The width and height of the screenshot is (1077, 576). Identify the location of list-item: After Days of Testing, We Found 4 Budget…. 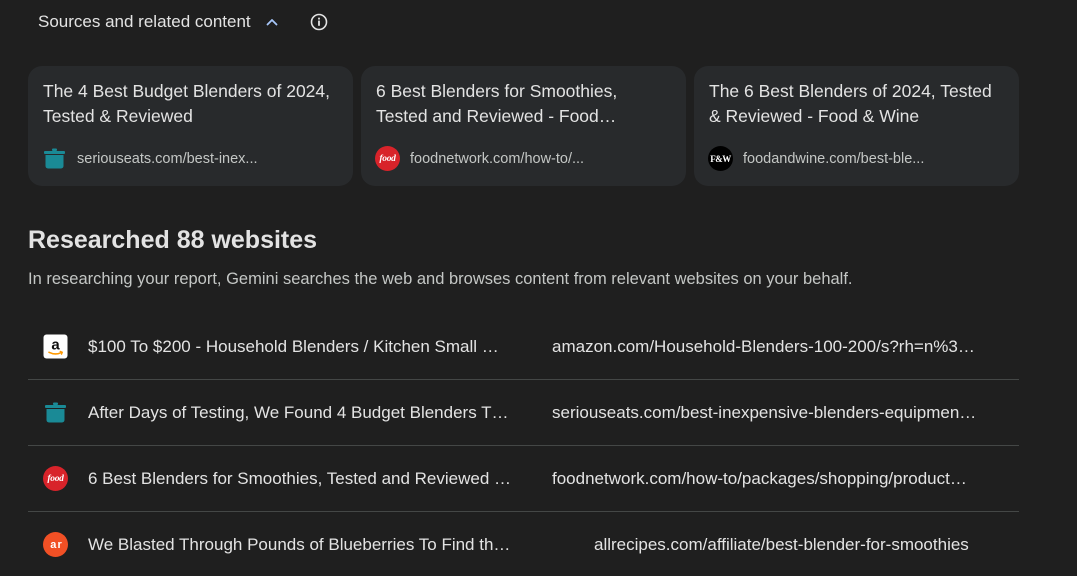
(523, 413).